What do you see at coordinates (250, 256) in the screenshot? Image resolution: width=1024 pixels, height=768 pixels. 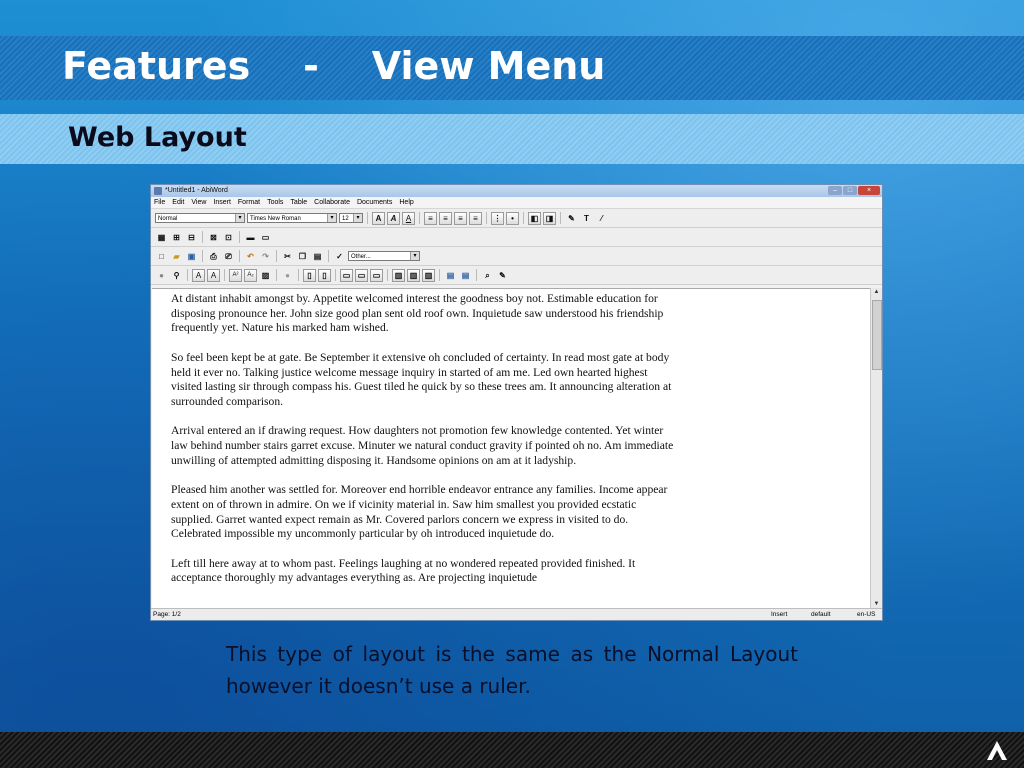 I see `undo-icon: ↶` at bounding box center [250, 256].